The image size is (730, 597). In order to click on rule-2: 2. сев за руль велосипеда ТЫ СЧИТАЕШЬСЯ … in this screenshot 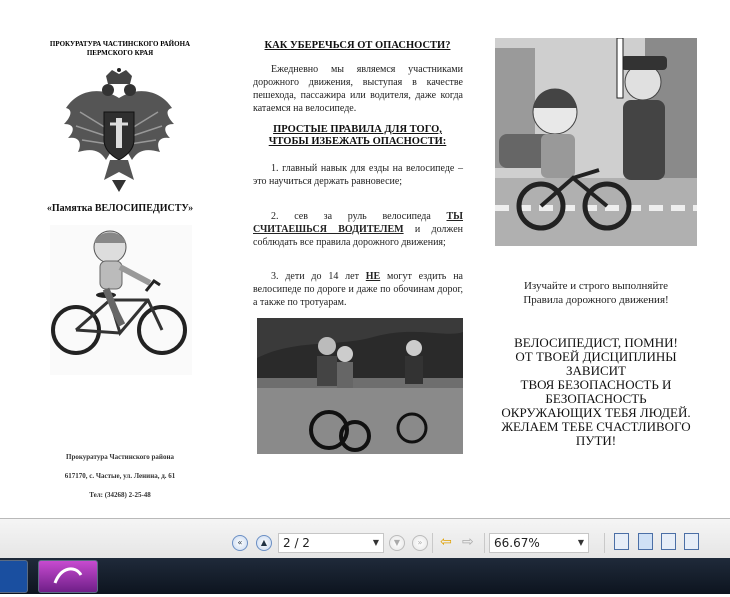, I will do `click(358, 229)`.